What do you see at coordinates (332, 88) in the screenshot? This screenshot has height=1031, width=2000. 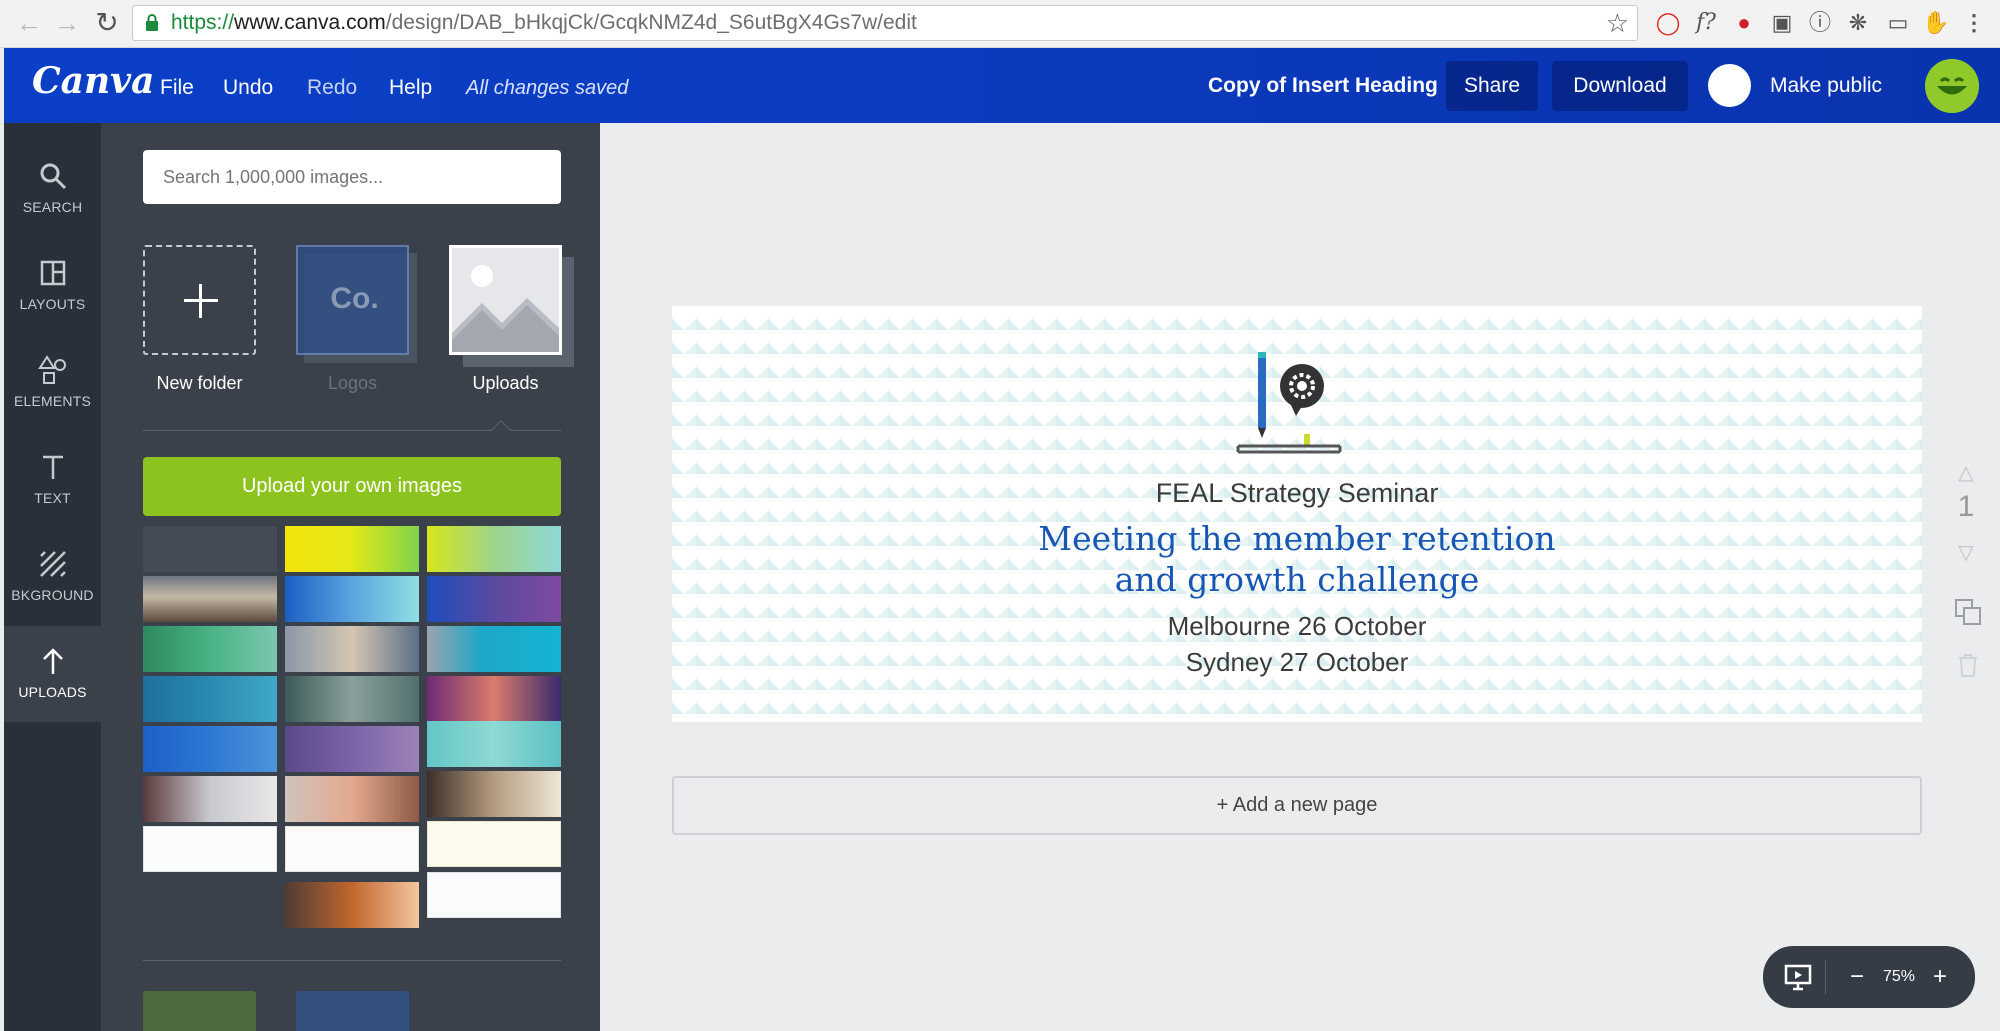 I see `redo-button: Redo` at bounding box center [332, 88].